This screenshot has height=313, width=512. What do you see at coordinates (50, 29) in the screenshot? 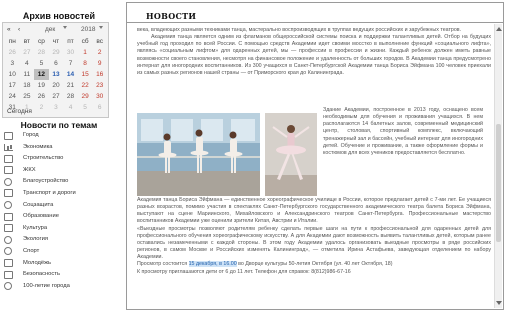
I see `calendar-month: дек` at bounding box center [50, 29].